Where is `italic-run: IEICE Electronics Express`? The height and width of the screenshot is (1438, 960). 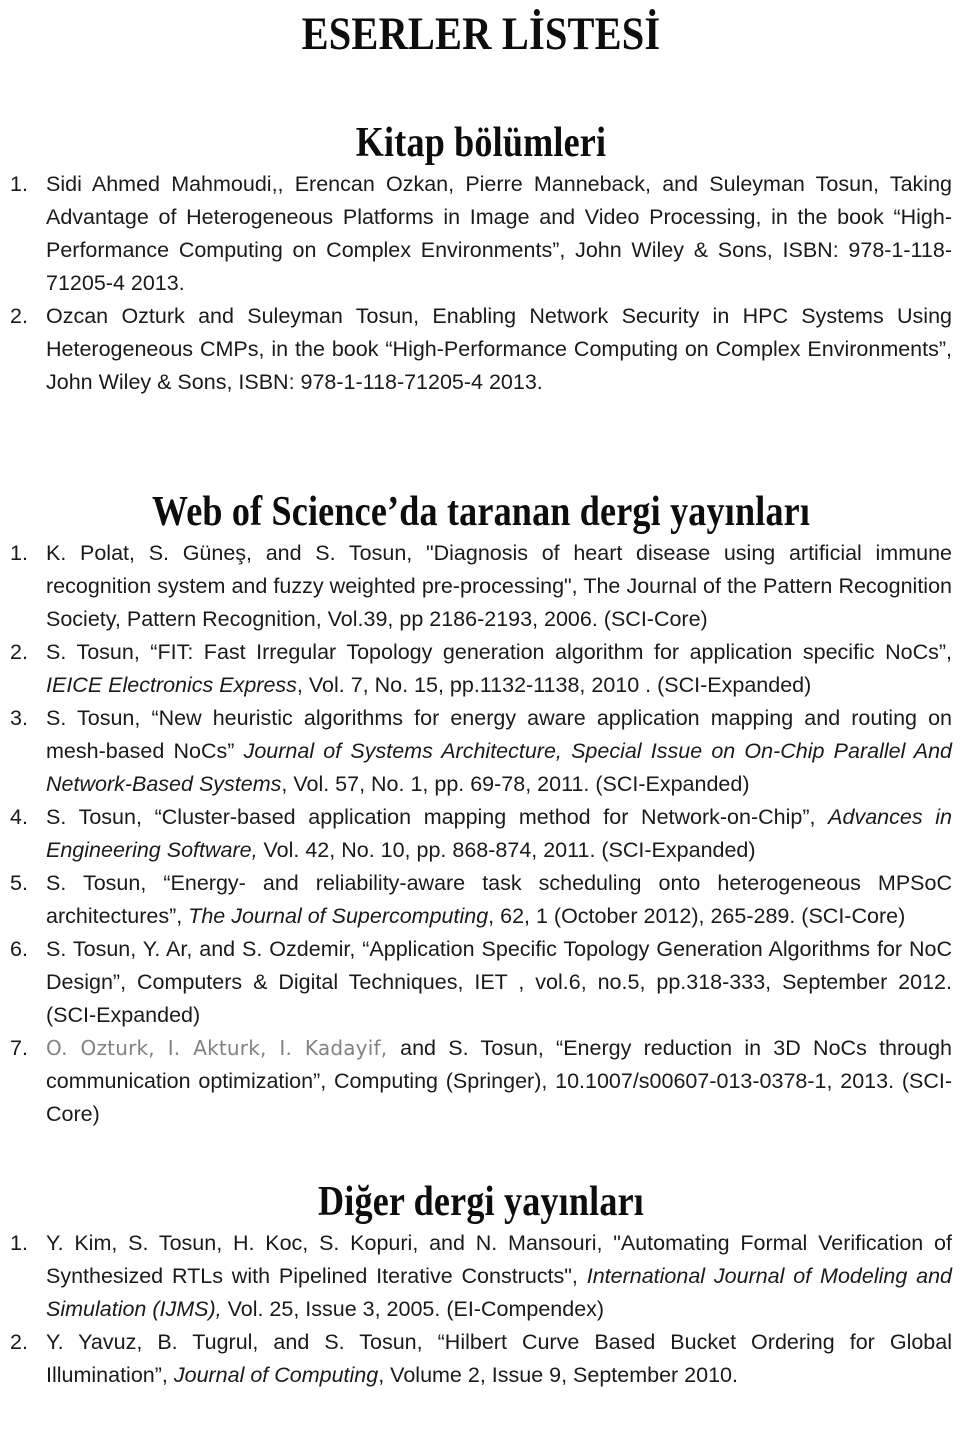
italic-run: IEICE Electronics Express is located at coordinates (171, 685).